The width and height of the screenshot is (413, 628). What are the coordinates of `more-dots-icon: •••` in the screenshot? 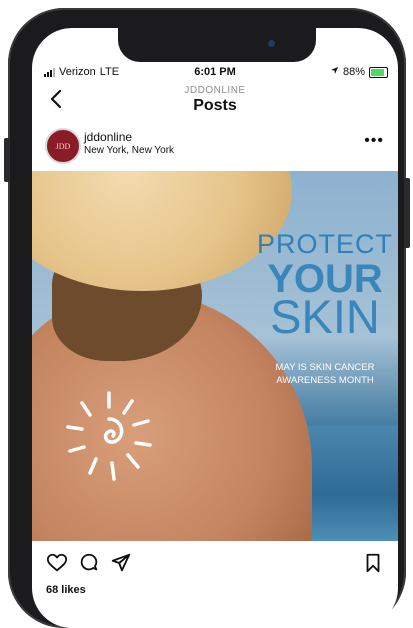 It's located at (374, 141).